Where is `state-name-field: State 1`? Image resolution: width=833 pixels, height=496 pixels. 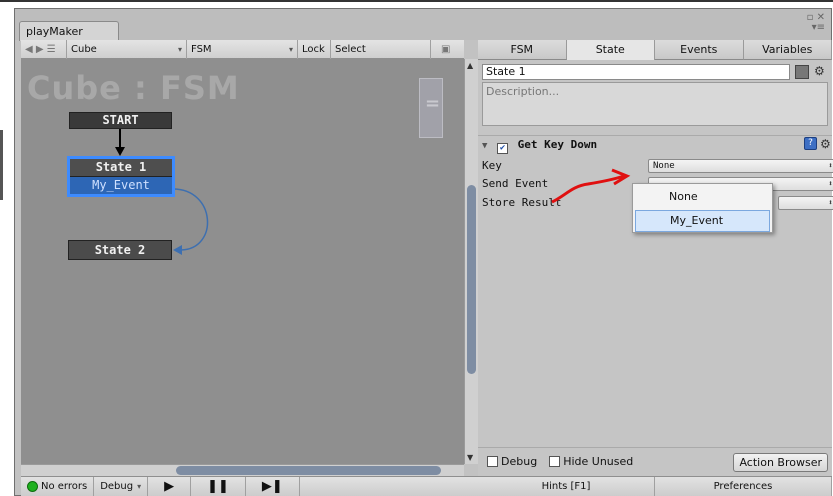 state-name-field: State 1 is located at coordinates (636, 72).